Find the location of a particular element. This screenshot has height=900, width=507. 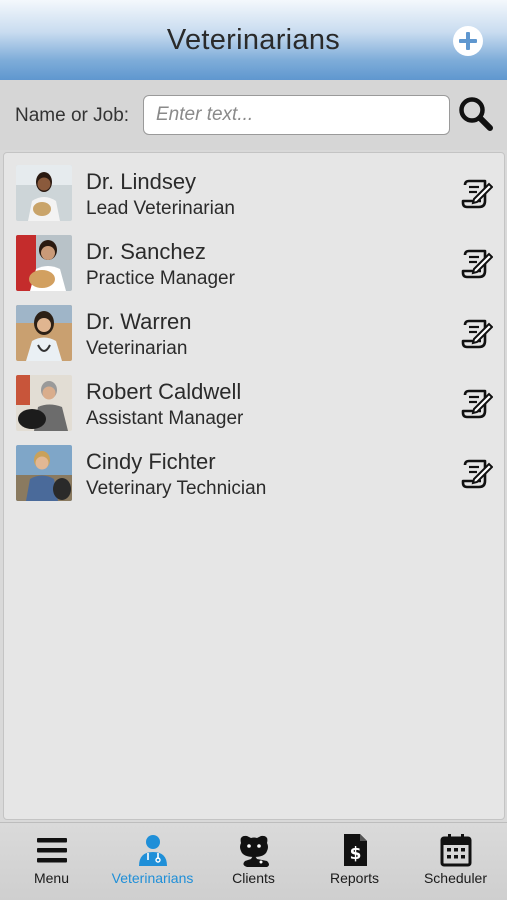

pets-icon is located at coordinates (254, 851).